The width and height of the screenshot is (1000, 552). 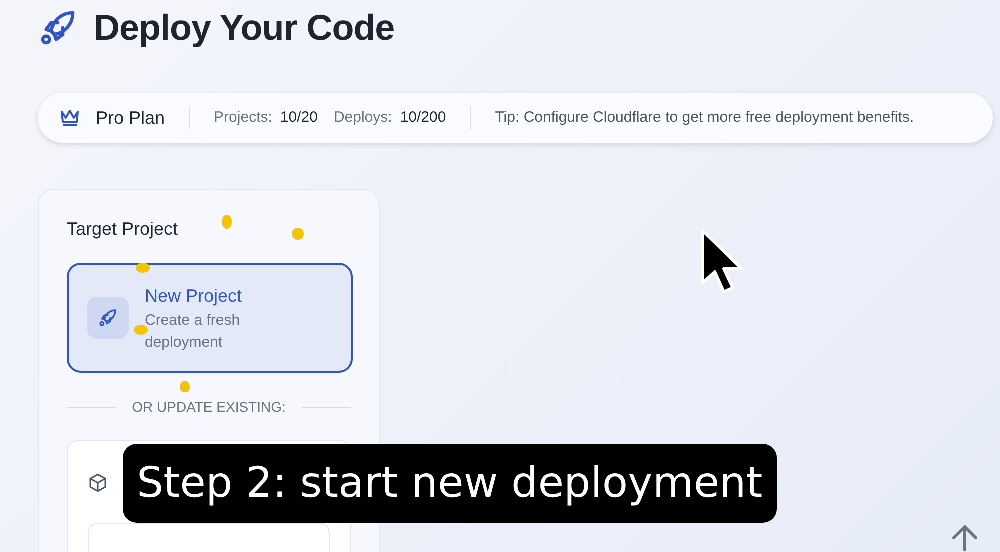 What do you see at coordinates (193, 331) in the screenshot?
I see `option-description: Create a fresh deployment` at bounding box center [193, 331].